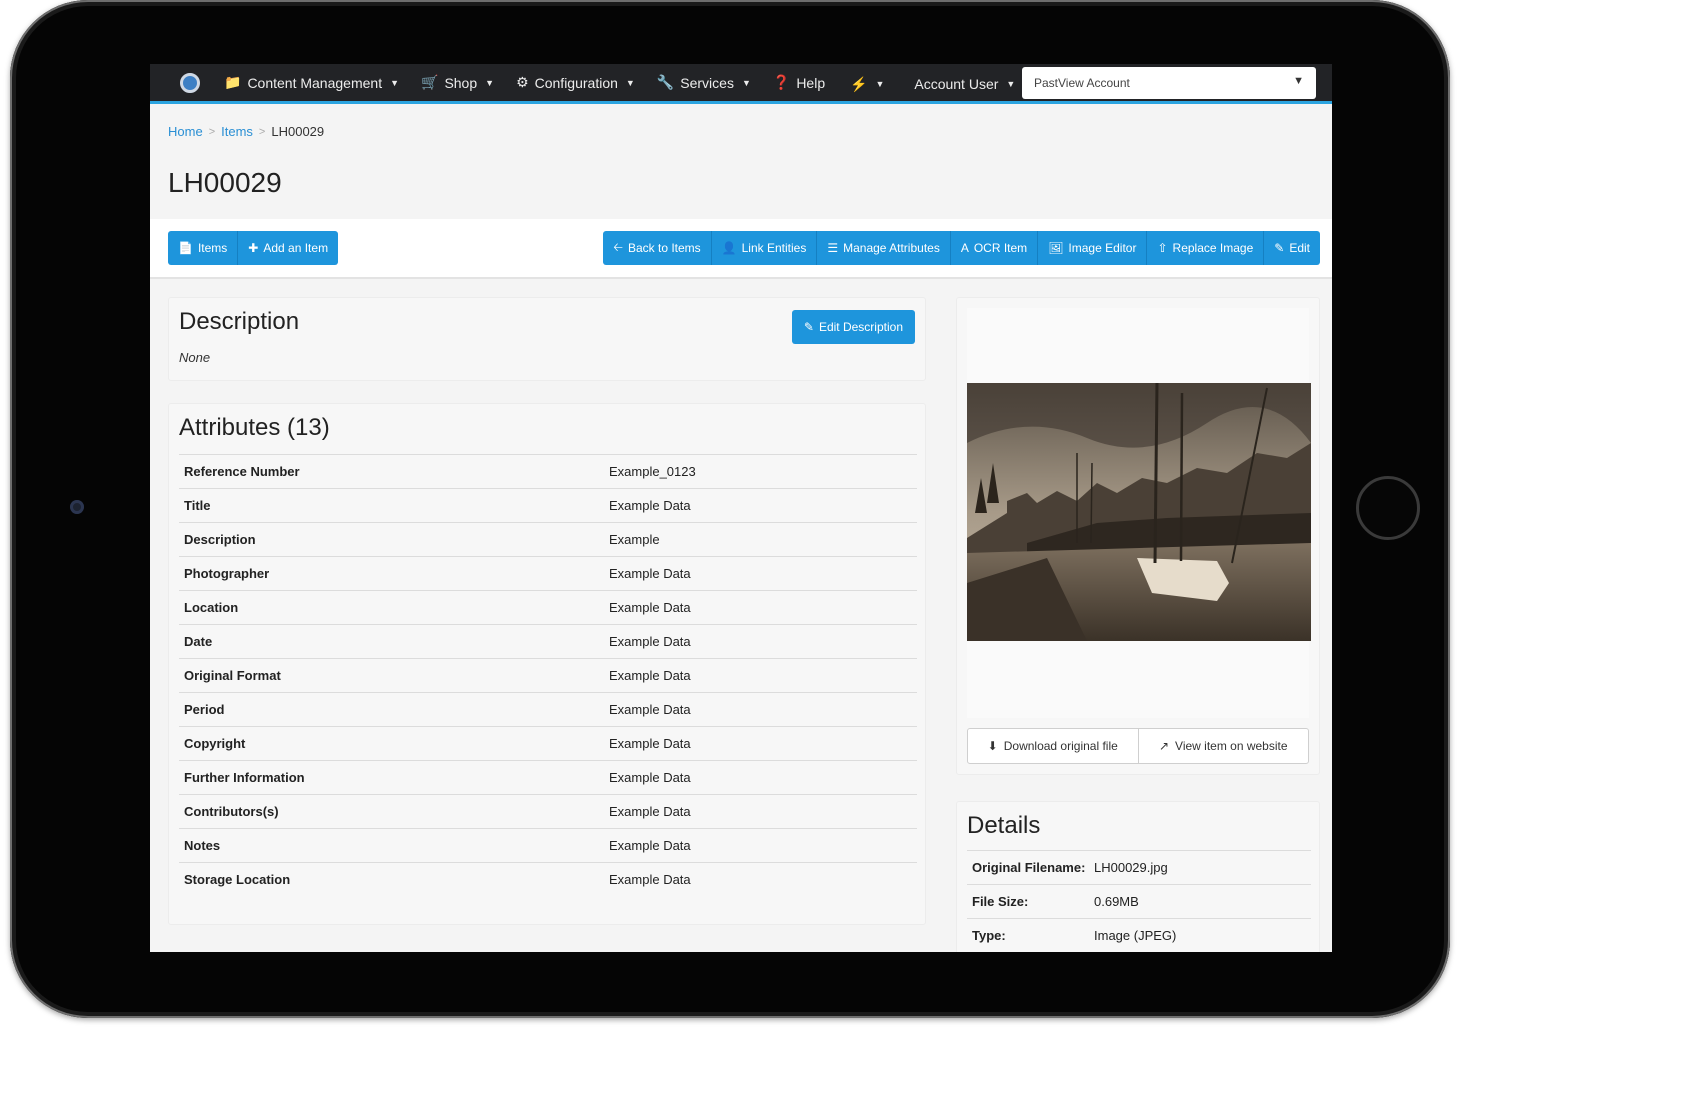 The width and height of the screenshot is (1688, 1095). What do you see at coordinates (891, 248) in the screenshot?
I see `button-label: Manage Attributes` at bounding box center [891, 248].